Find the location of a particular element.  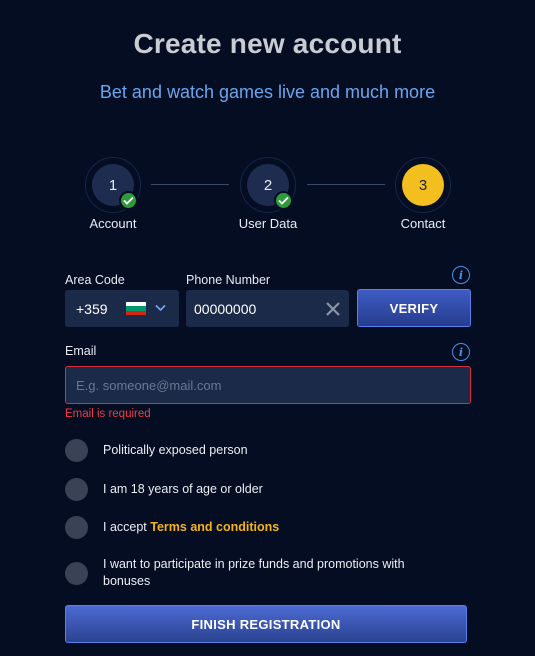

checkbox-row-age: I am 18 years of age or older is located at coordinates (254, 489).